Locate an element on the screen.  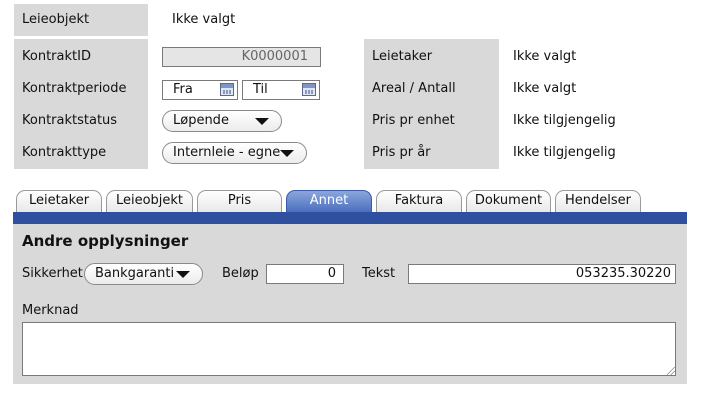
sikkerhet-label: Sikkerhet is located at coordinates (52, 273).